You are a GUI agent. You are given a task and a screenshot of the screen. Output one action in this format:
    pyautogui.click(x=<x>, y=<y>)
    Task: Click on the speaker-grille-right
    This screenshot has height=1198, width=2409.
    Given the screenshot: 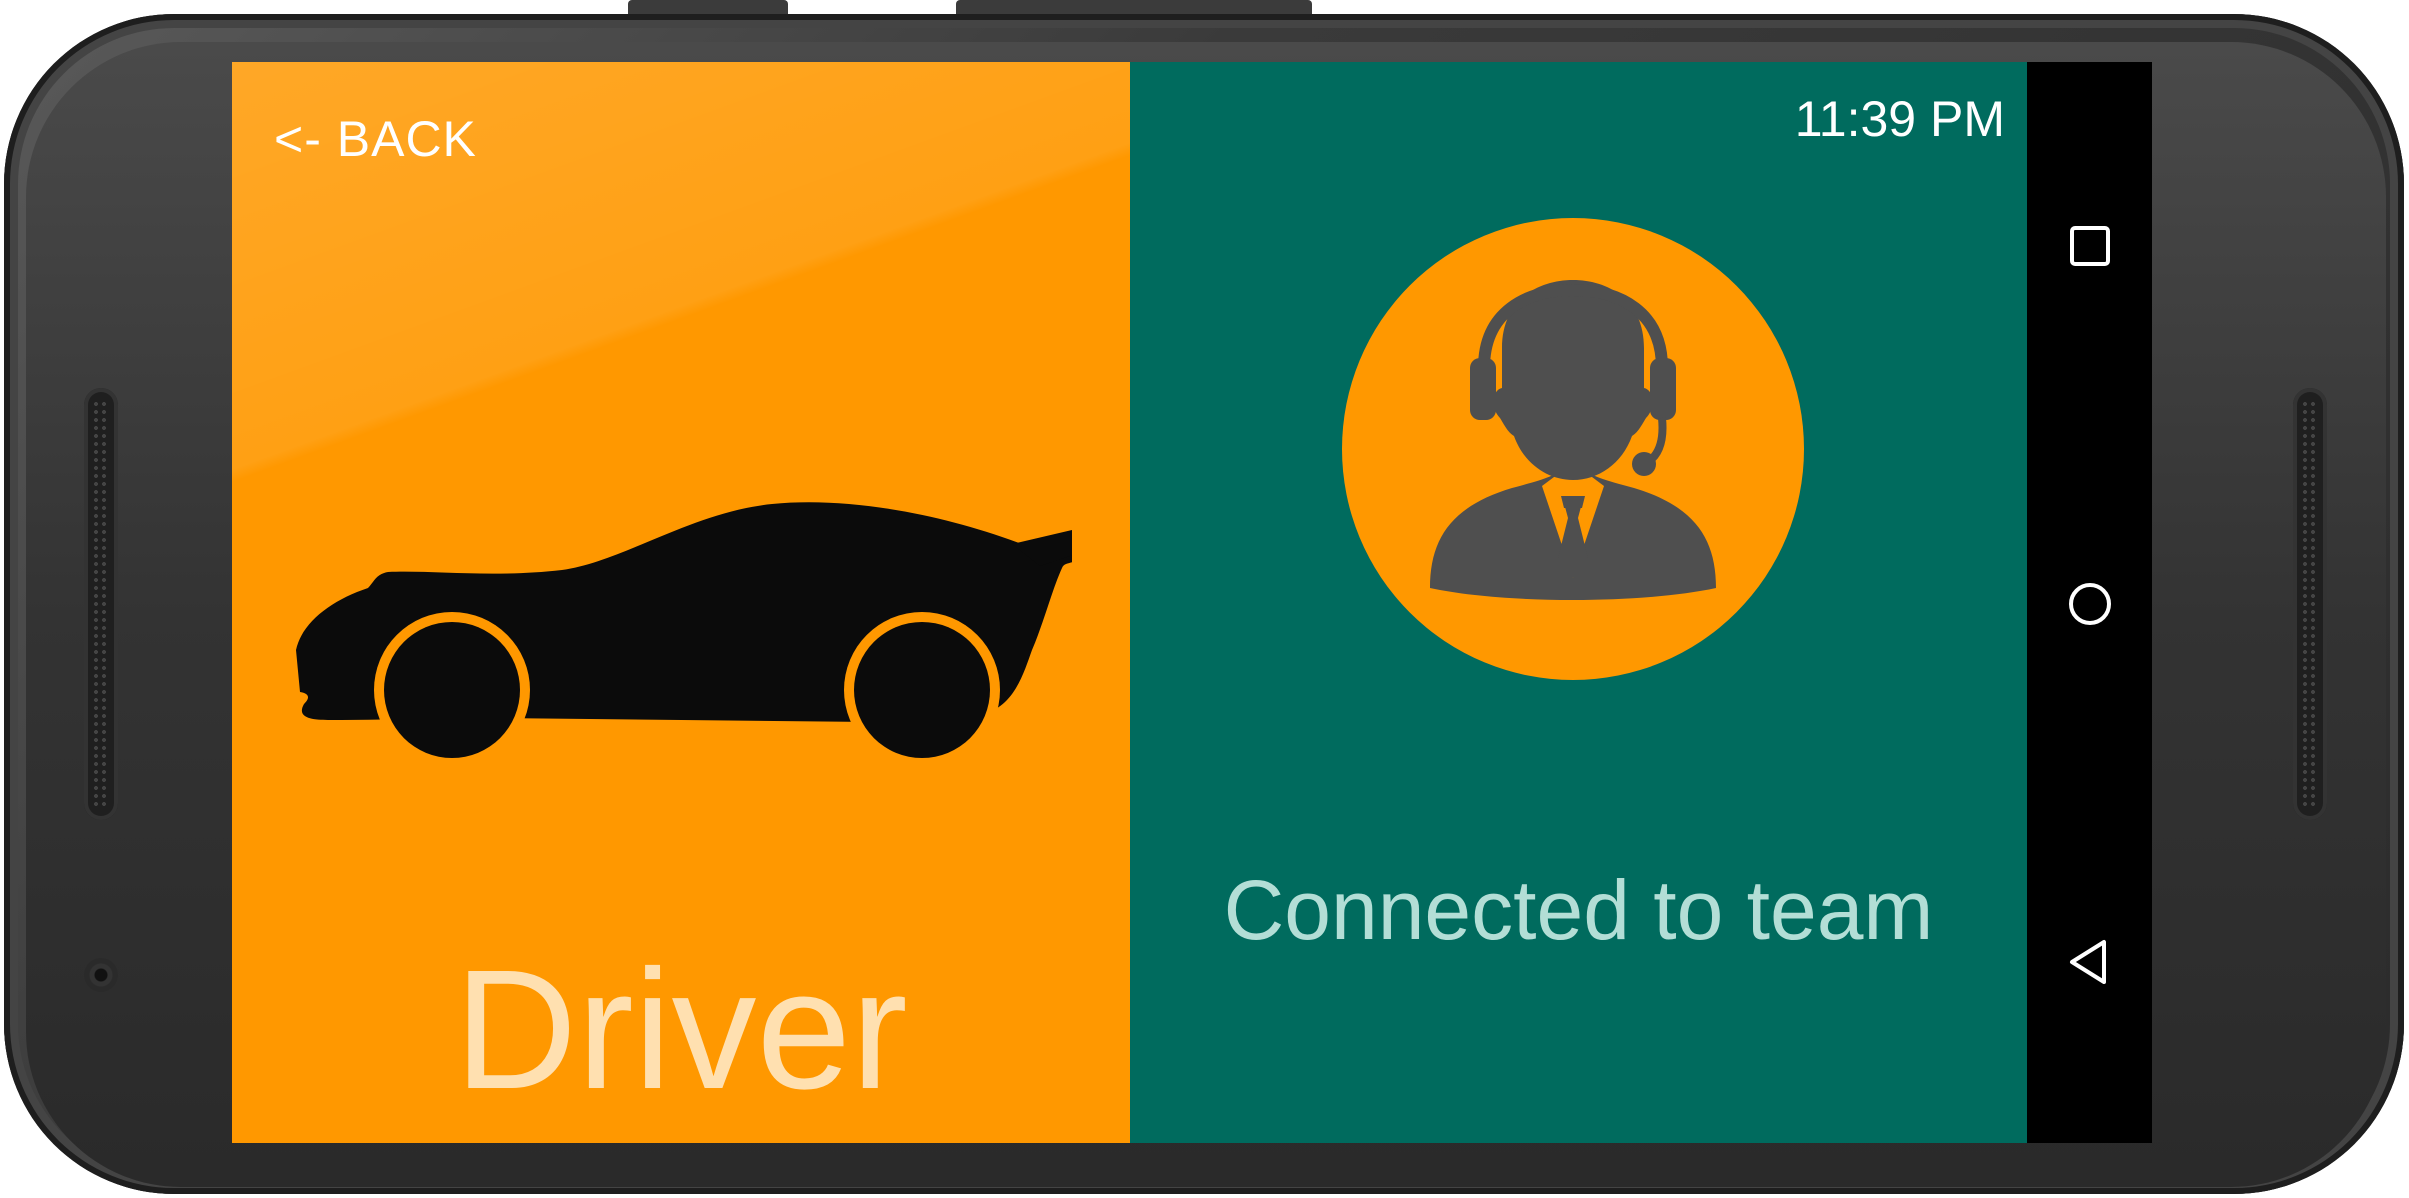 What is the action you would take?
    pyautogui.click(x=2310, y=604)
    